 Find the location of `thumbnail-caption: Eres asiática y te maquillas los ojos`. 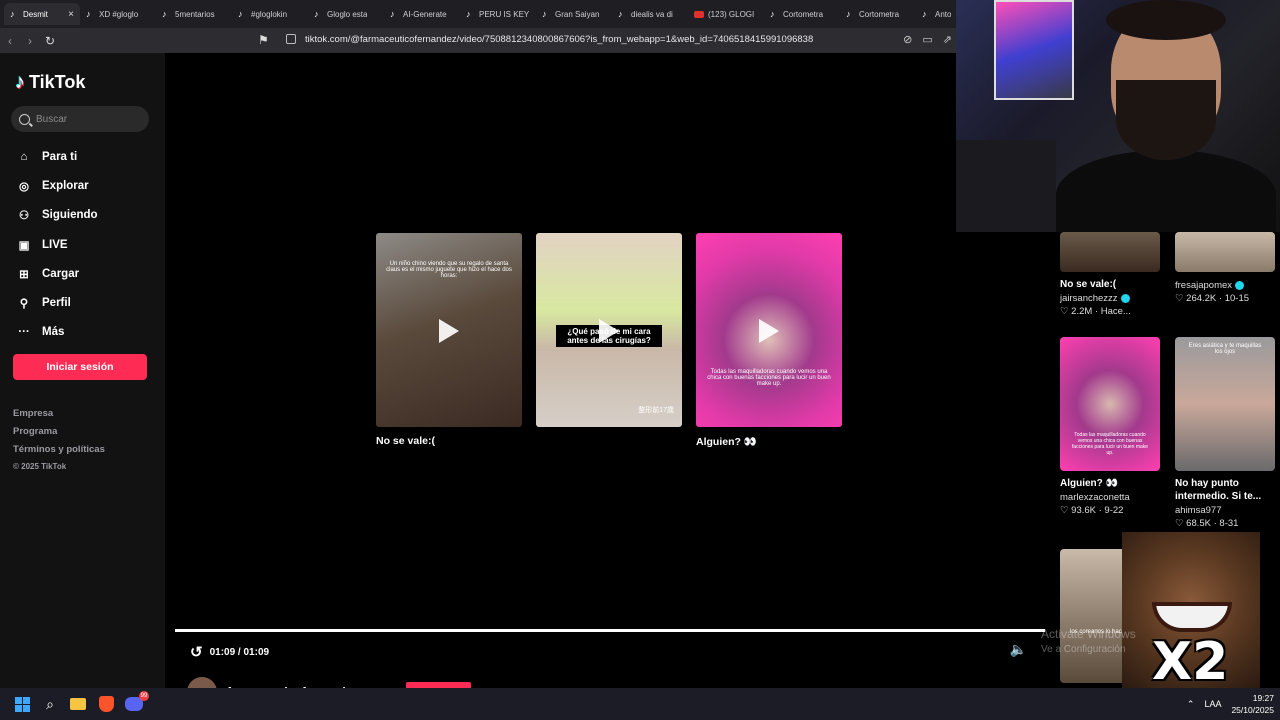

thumbnail-caption: Eres asiática y te maquillas los ojos is located at coordinates (1225, 349).